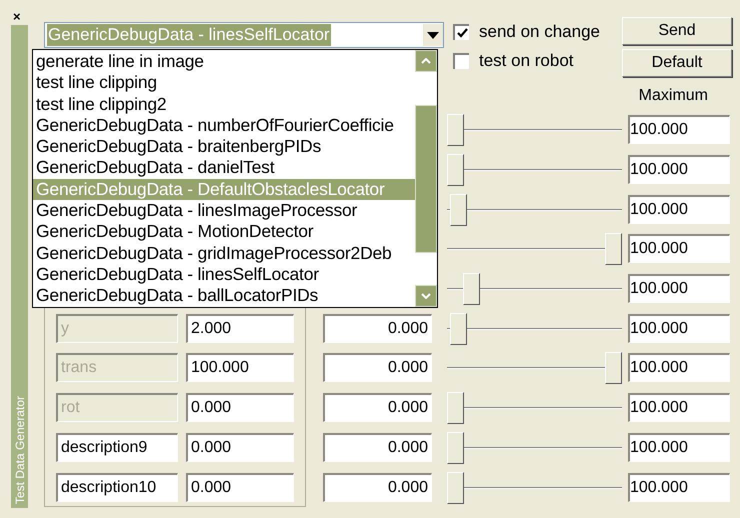 Image resolution: width=740 pixels, height=518 pixels. What do you see at coordinates (426, 296) in the screenshot?
I see `scroll-down-button` at bounding box center [426, 296].